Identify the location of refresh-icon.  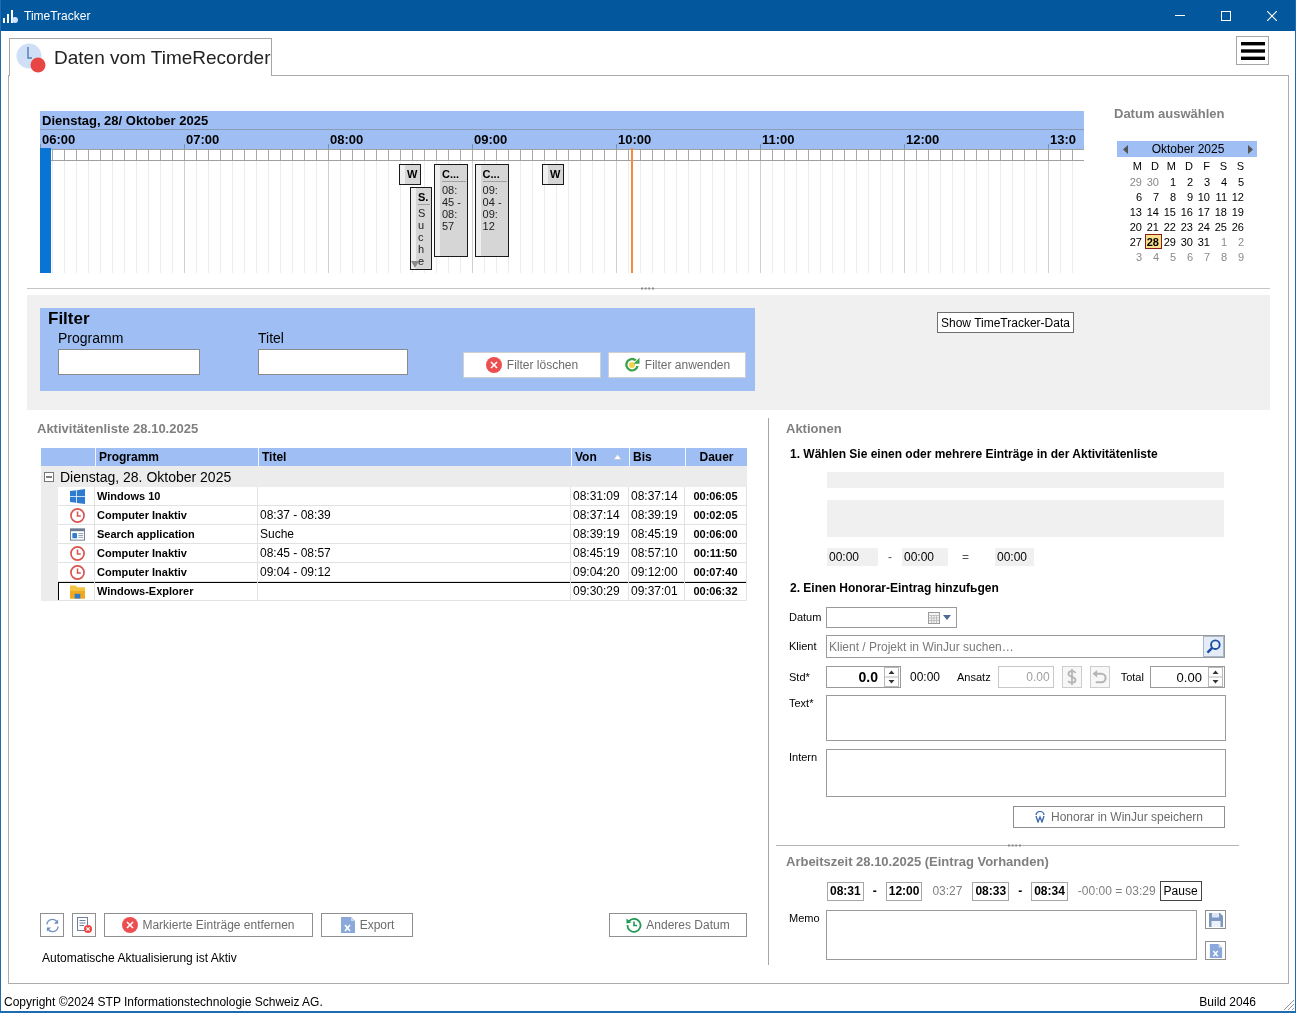
(631, 365).